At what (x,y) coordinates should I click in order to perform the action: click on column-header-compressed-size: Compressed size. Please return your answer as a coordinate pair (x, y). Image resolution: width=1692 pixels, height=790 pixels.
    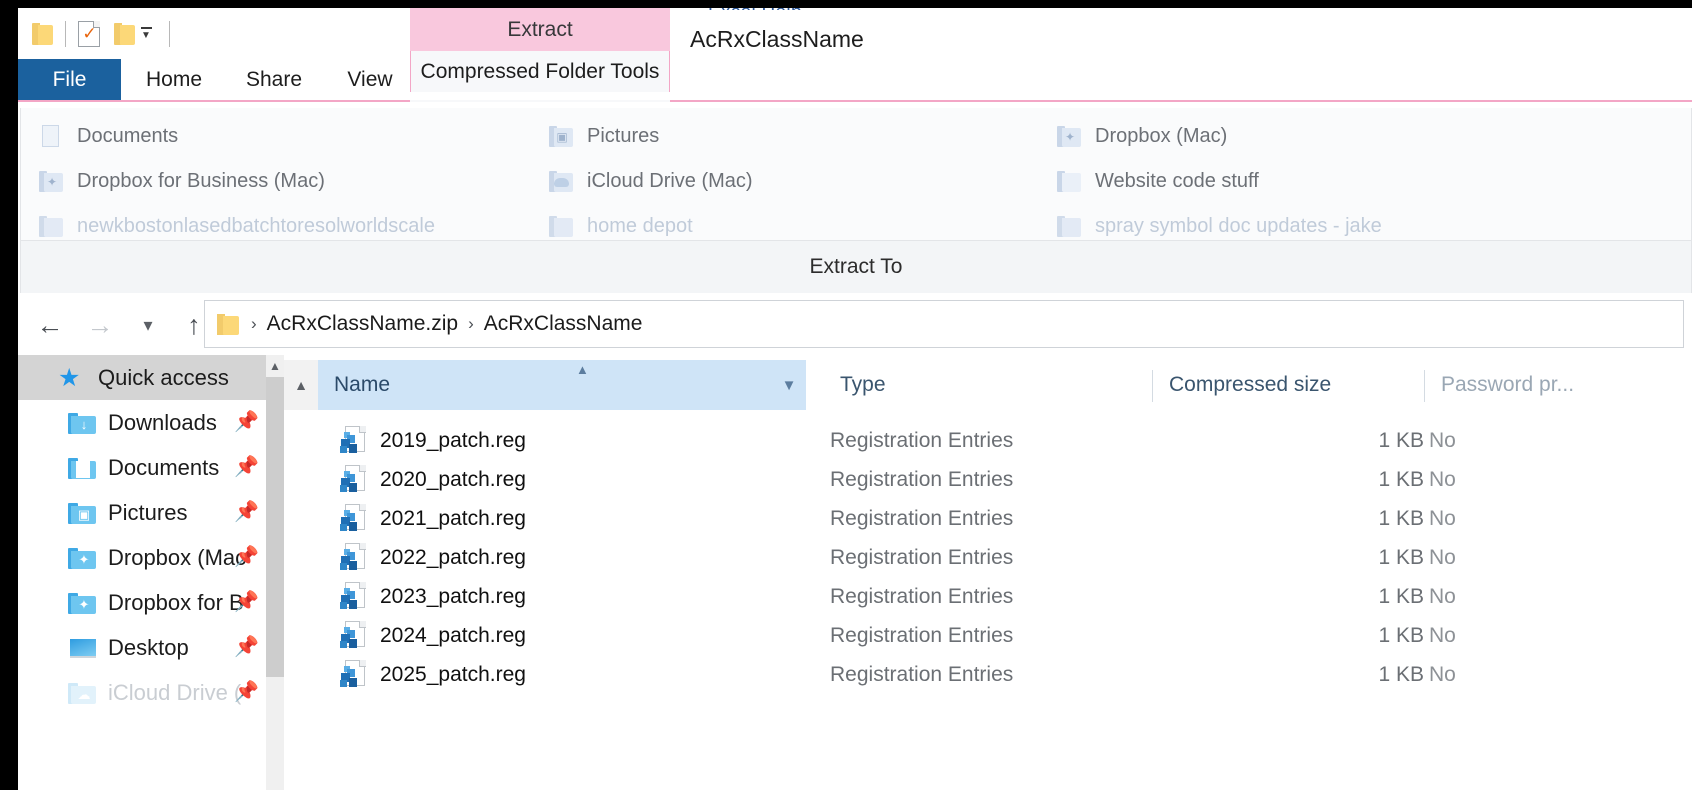
    Looking at the image, I should click on (1289, 385).